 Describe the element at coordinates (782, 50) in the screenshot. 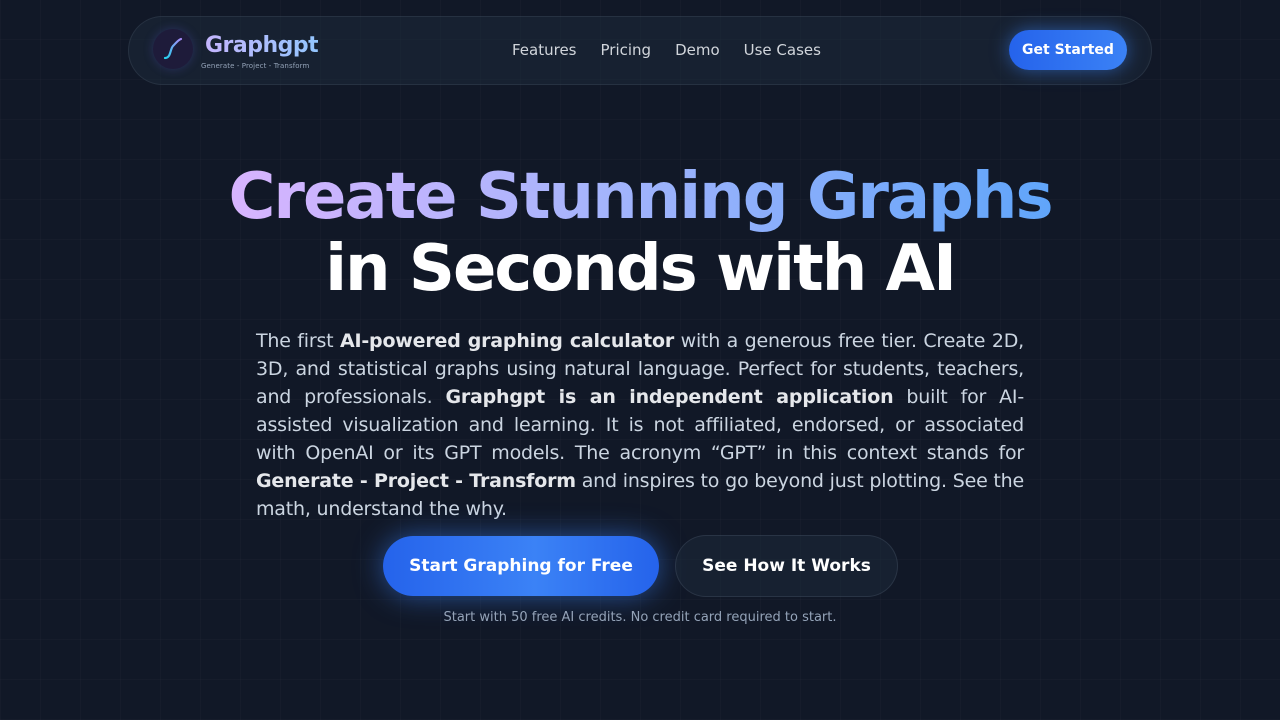

I see `nav-link-use-cases: Use Cases` at that location.